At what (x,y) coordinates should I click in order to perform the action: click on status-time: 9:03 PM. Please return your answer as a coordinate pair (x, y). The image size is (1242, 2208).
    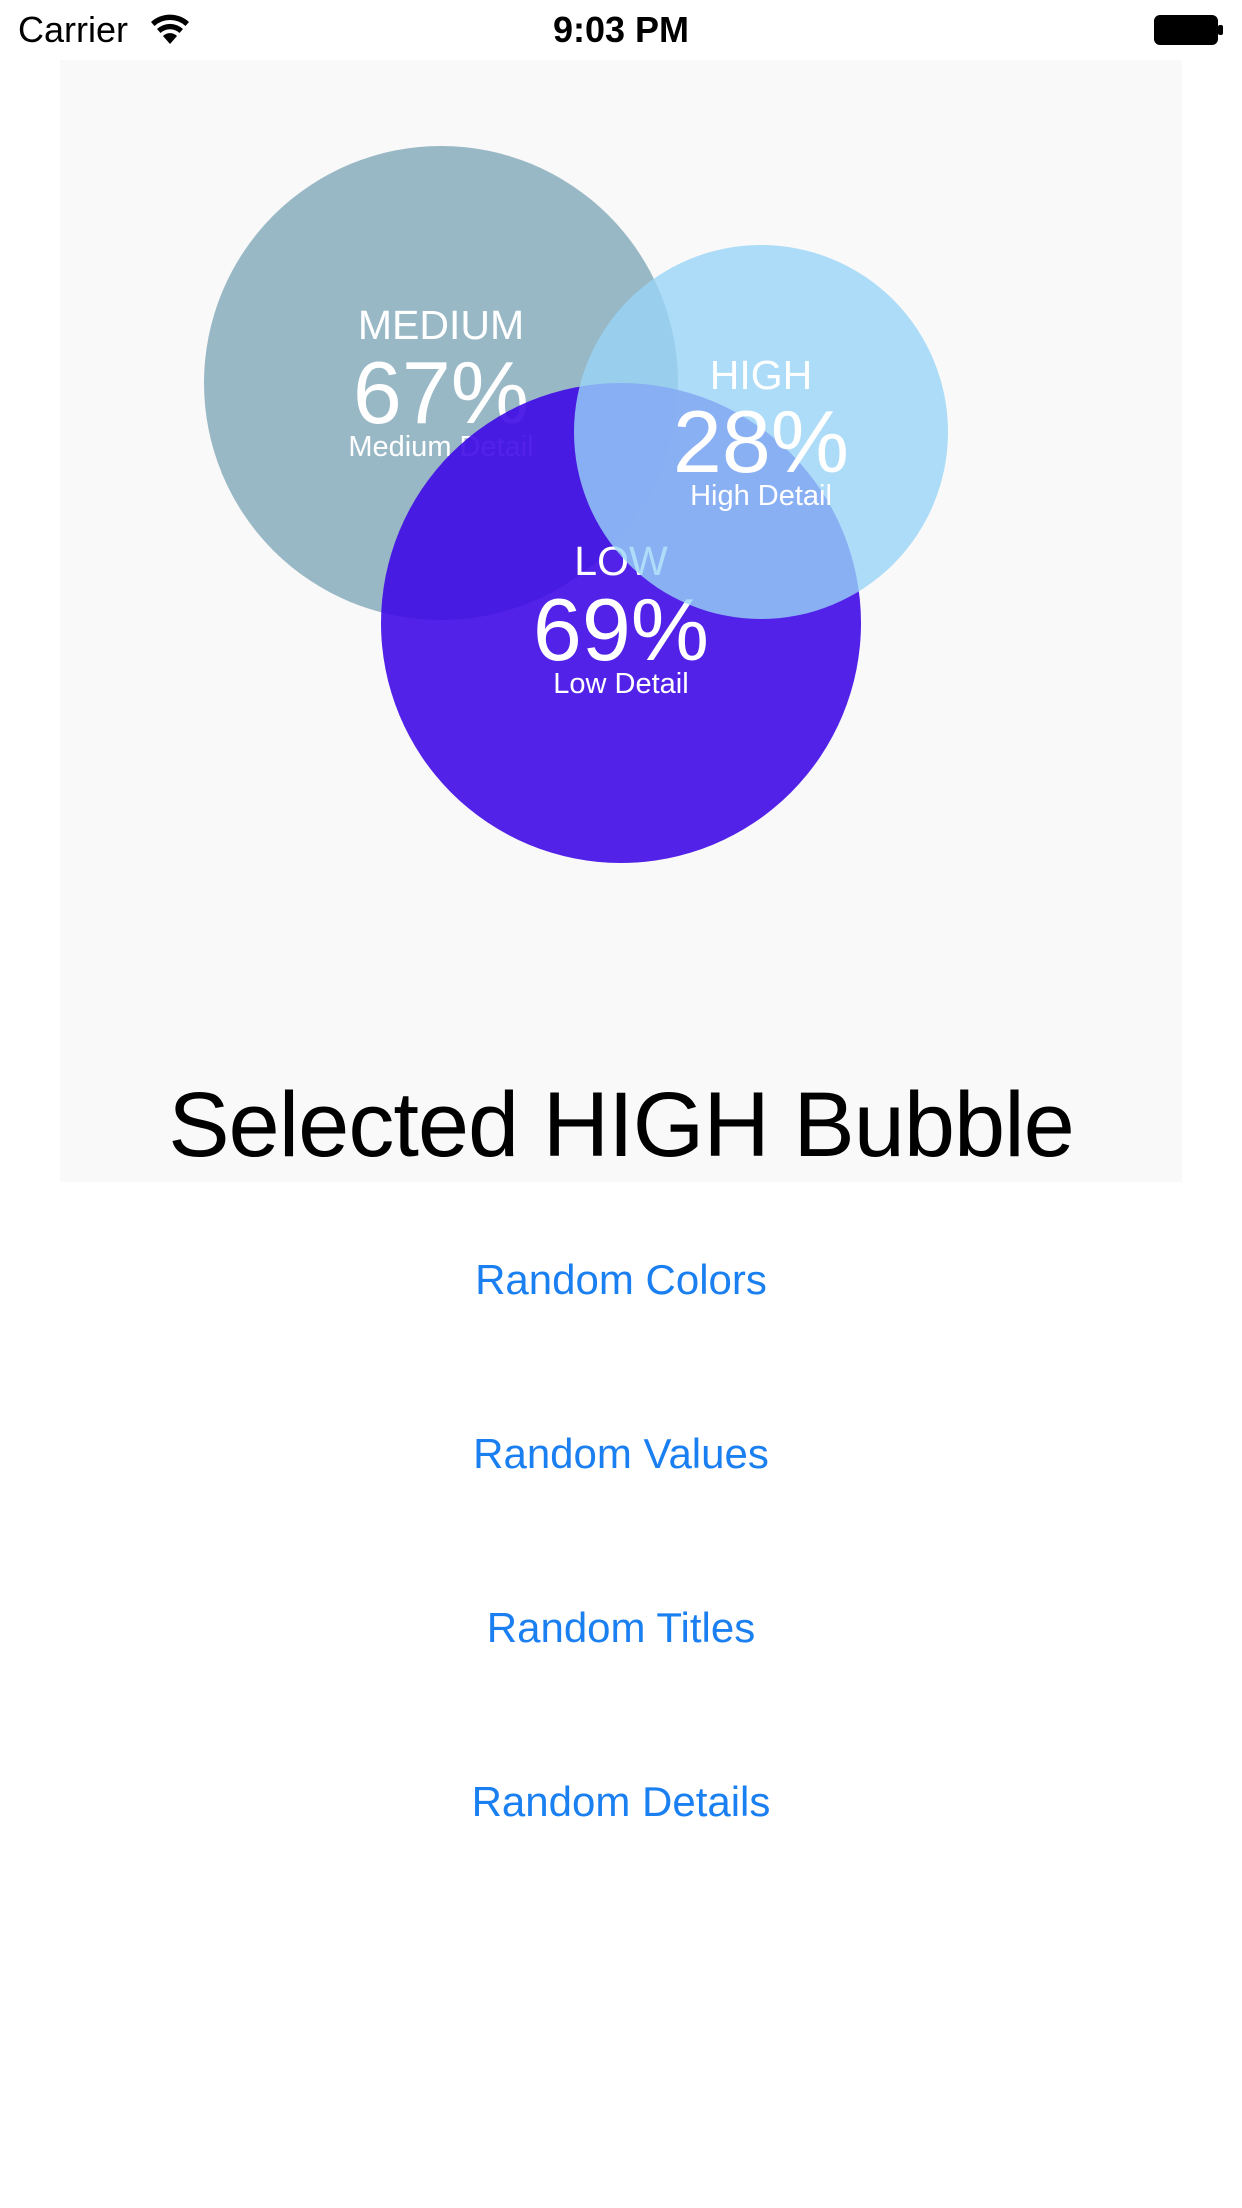
    Looking at the image, I should click on (621, 29).